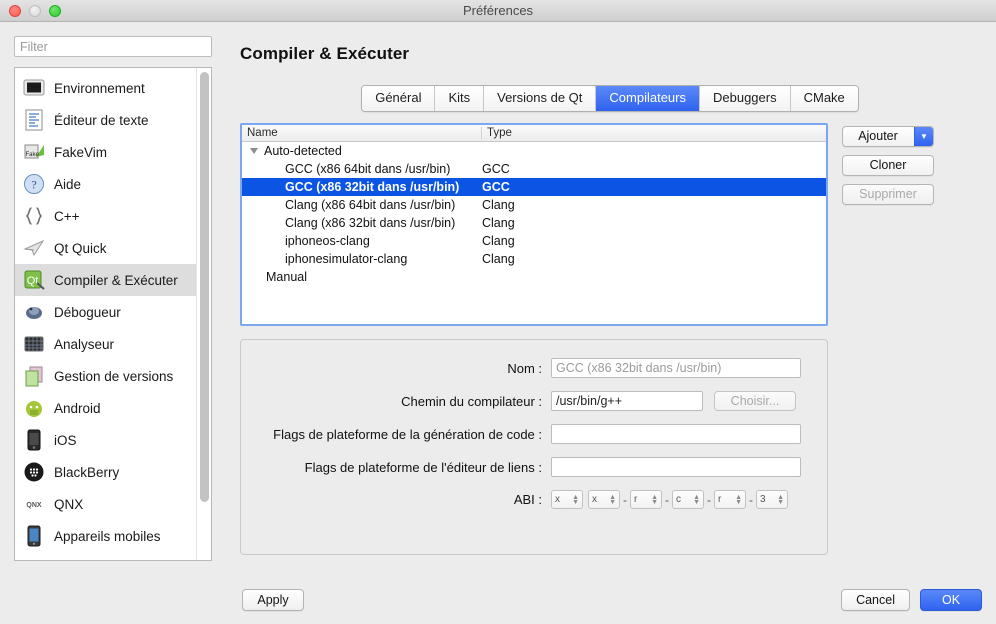  I want to click on sidebar-item-d-bogueur: Débogueur, so click(113, 312).